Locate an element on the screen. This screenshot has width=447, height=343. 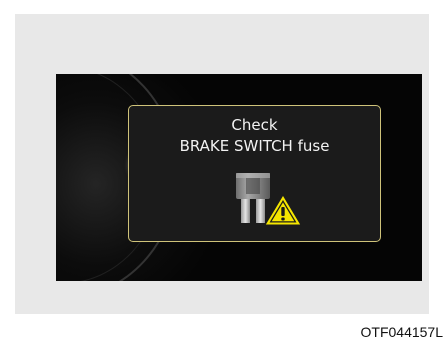
figure-code-caption: OTF044157L is located at coordinates (402, 332).